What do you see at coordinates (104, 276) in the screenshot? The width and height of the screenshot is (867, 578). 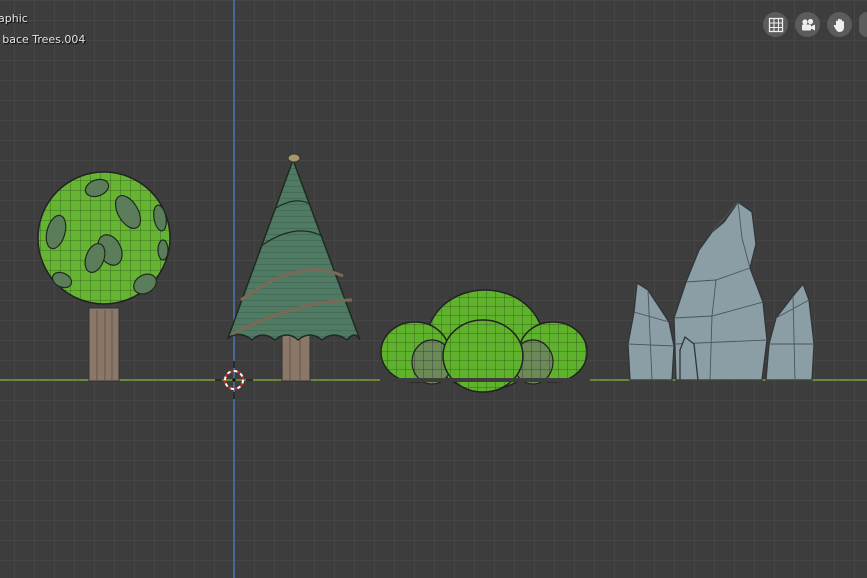 I see `round-tree` at bounding box center [104, 276].